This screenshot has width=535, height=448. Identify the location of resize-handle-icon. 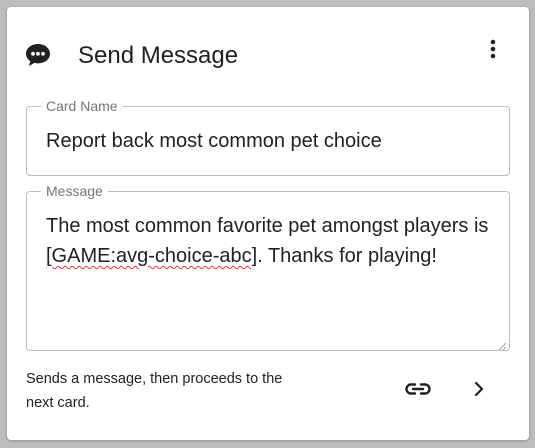
(502, 344).